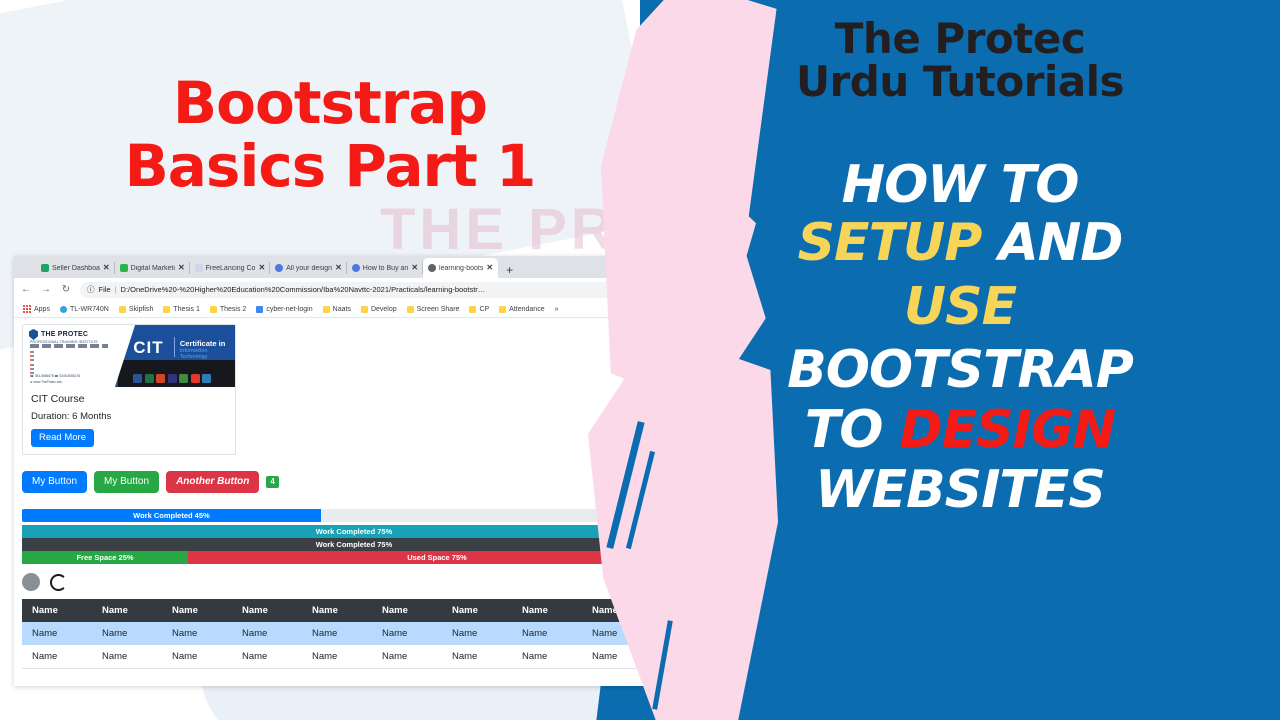 This screenshot has height=720, width=1280. What do you see at coordinates (330, 134) in the screenshot?
I see `video-title: Bootstrap Basics Part 1` at bounding box center [330, 134].